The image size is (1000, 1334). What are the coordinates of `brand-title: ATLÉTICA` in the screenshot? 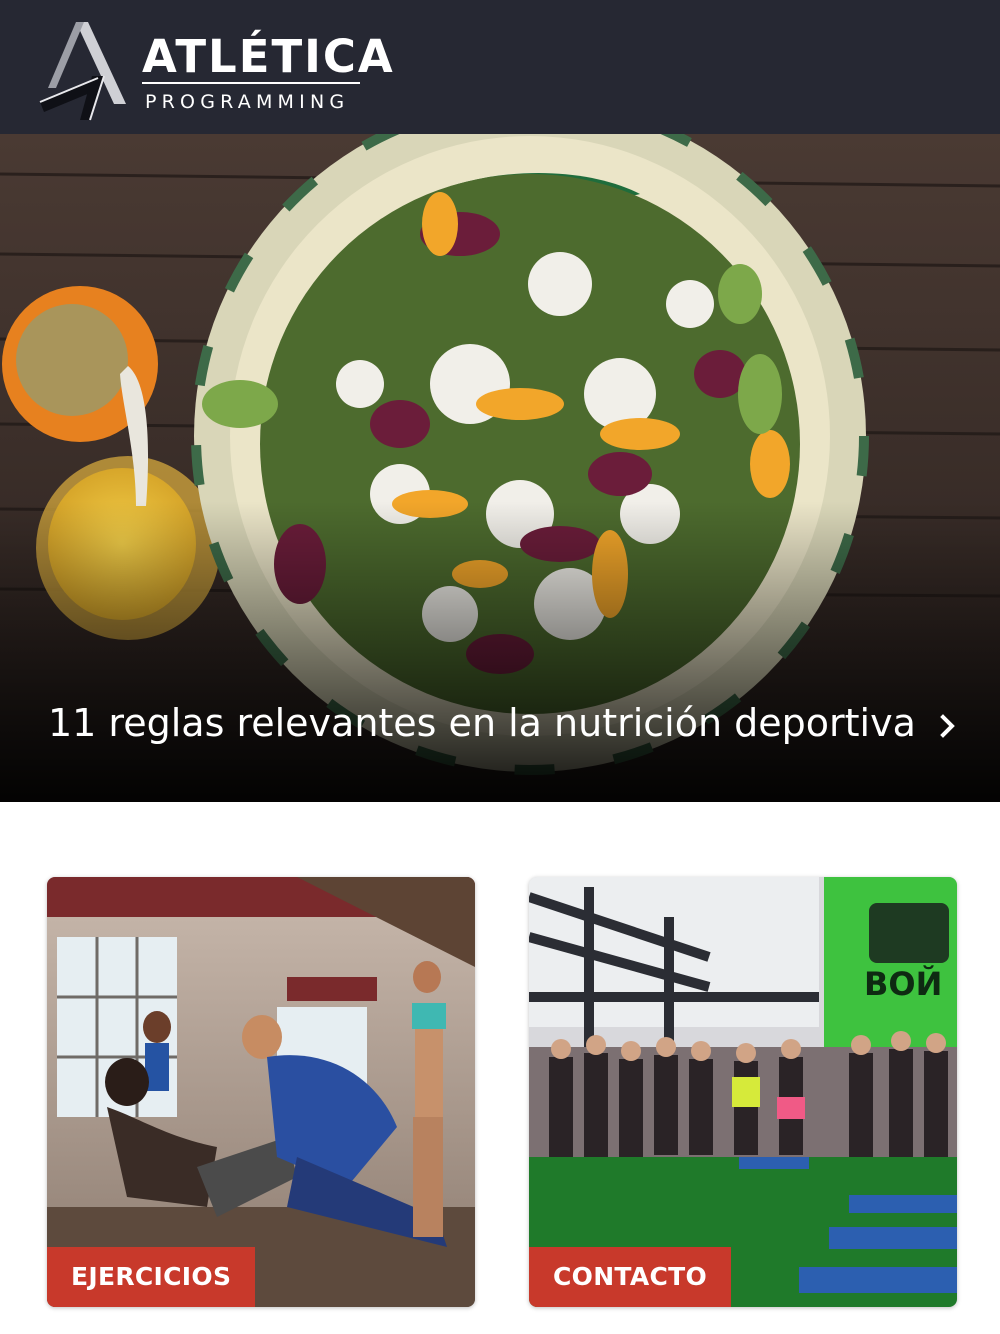 It's located at (268, 56).